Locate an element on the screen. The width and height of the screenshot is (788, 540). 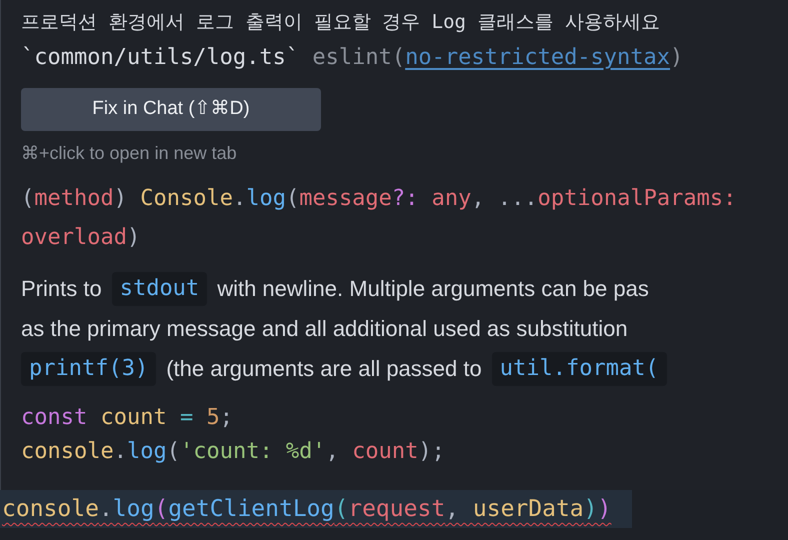
description-text: (the arguments are all passed to is located at coordinates (324, 369).